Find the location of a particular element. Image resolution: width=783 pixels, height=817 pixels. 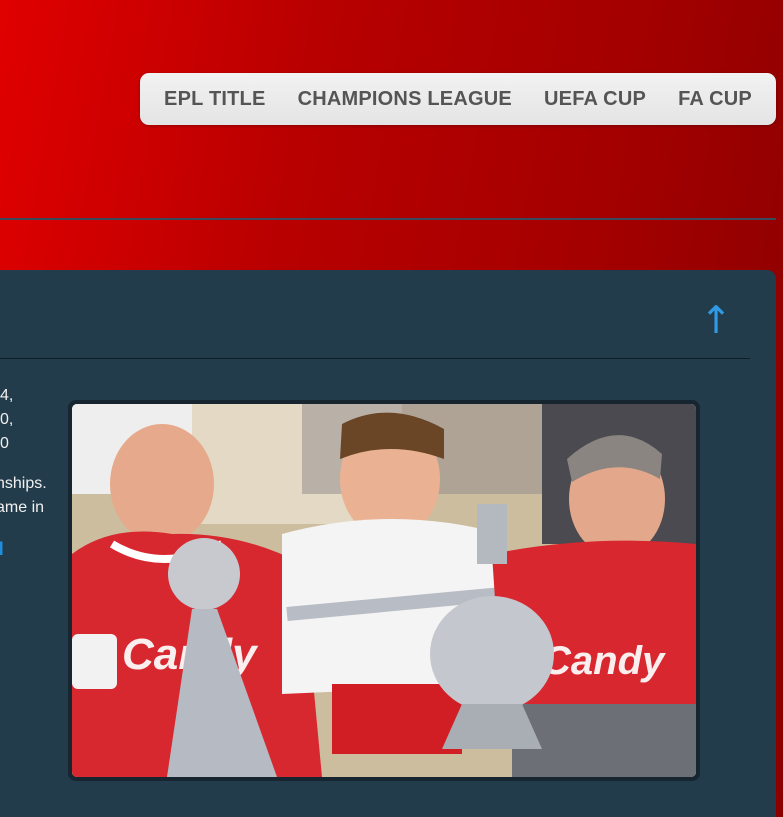

text-line: 0, is located at coordinates (7, 419).